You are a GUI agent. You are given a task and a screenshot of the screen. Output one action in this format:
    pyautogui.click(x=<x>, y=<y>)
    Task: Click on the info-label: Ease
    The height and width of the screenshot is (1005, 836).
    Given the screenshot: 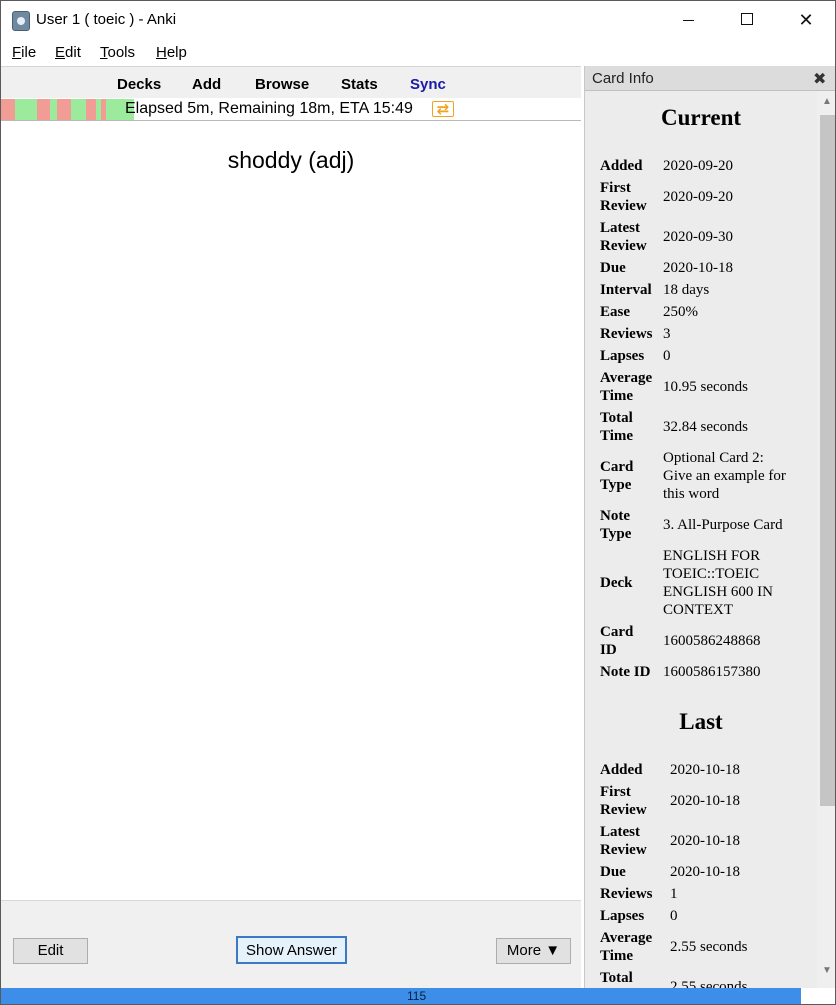 What is the action you would take?
    pyautogui.click(x=615, y=312)
    